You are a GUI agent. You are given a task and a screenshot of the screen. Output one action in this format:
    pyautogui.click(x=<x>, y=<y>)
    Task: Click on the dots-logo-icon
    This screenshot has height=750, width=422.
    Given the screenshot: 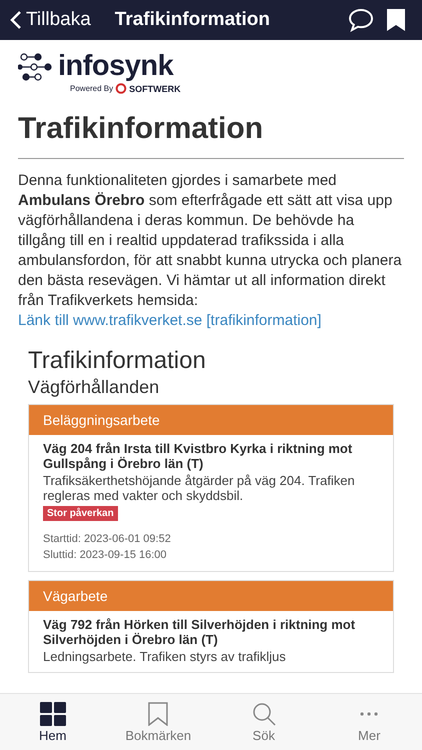 What is the action you would take?
    pyautogui.click(x=35, y=67)
    